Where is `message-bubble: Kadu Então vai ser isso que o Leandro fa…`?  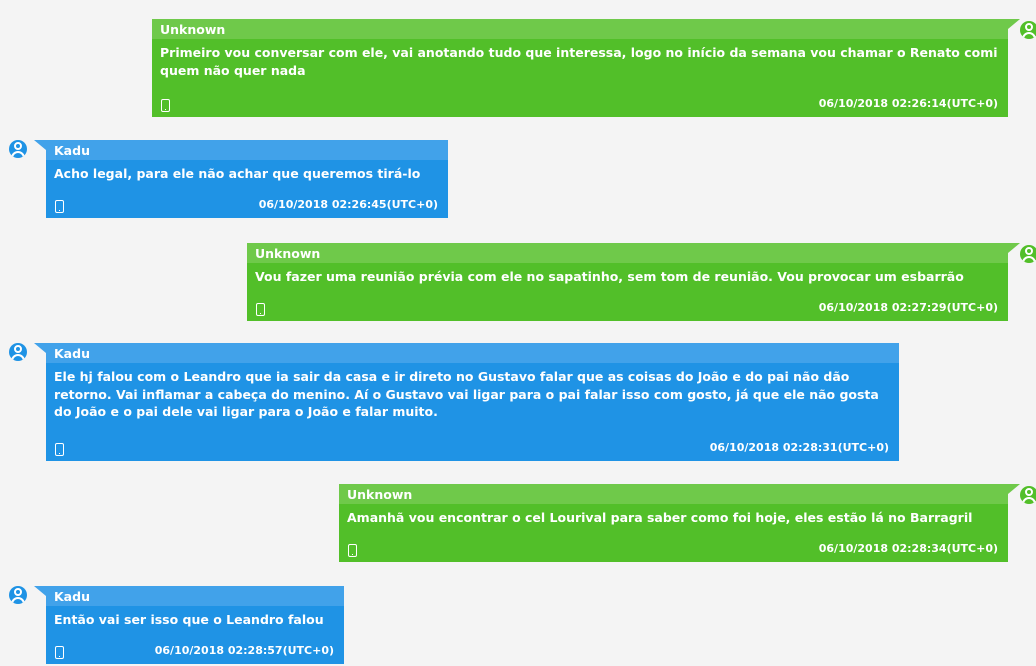
message-bubble: Kadu Então vai ser isso que o Leandro fa… is located at coordinates (195, 625).